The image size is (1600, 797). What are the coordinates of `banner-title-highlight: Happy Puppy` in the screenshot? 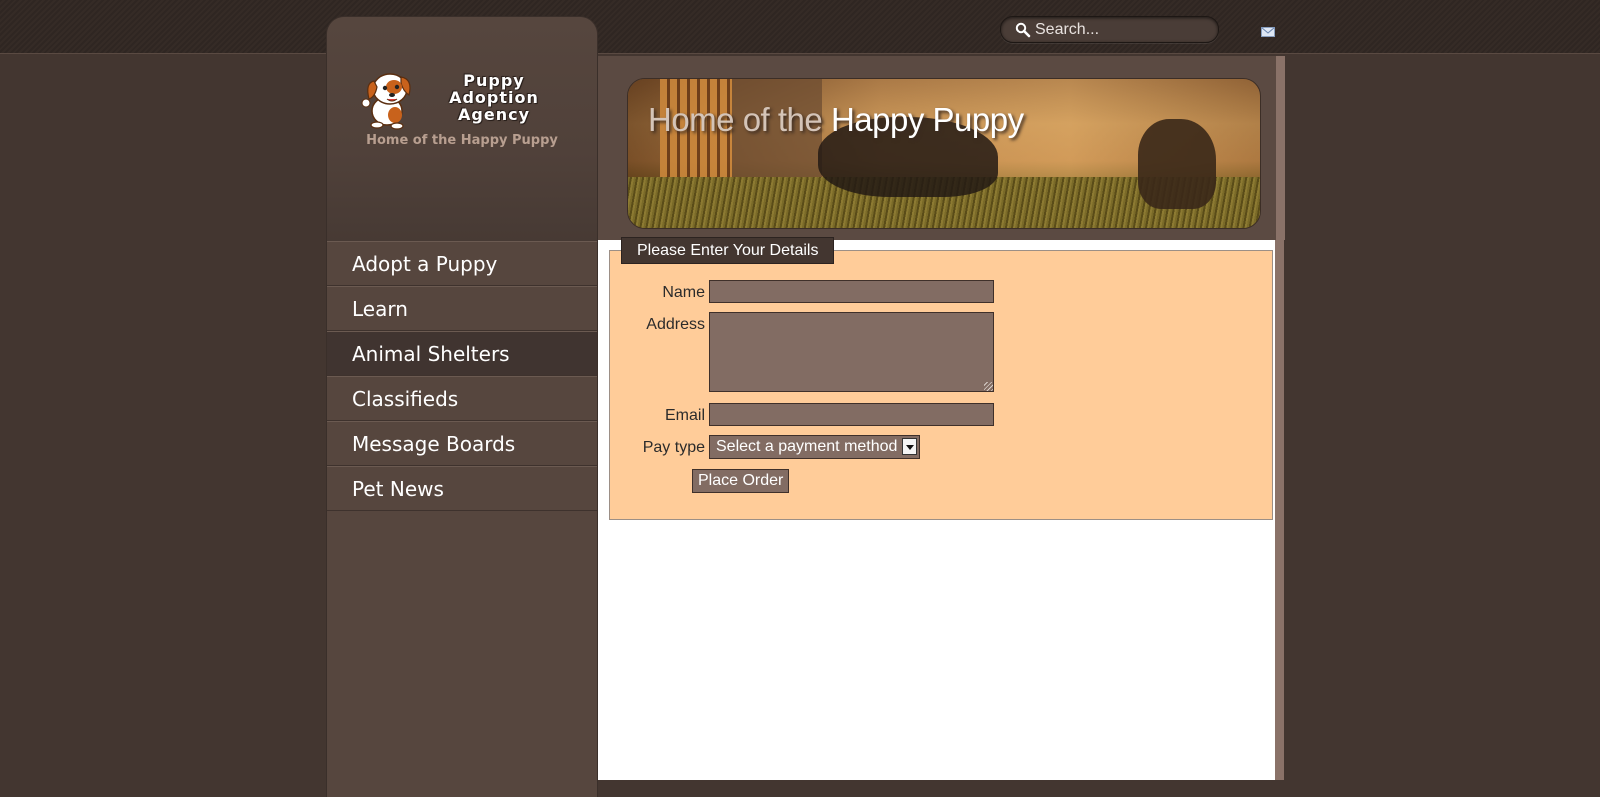 It's located at (927, 119).